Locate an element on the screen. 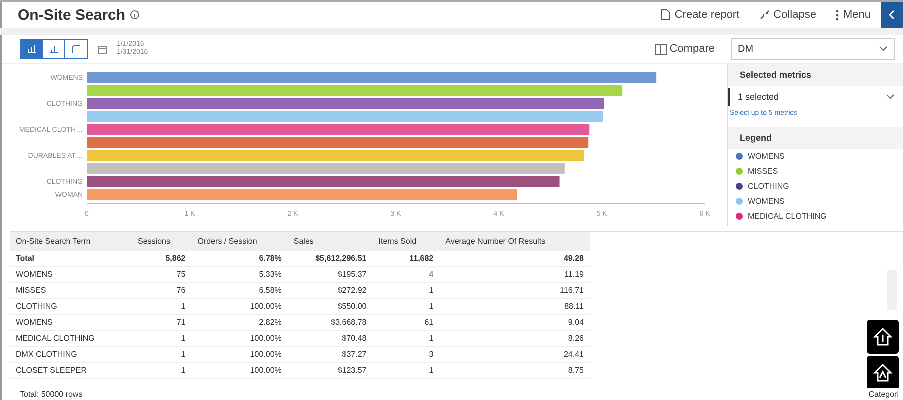 This screenshot has width=903, height=400. table-cell: 88.11 is located at coordinates (515, 306).